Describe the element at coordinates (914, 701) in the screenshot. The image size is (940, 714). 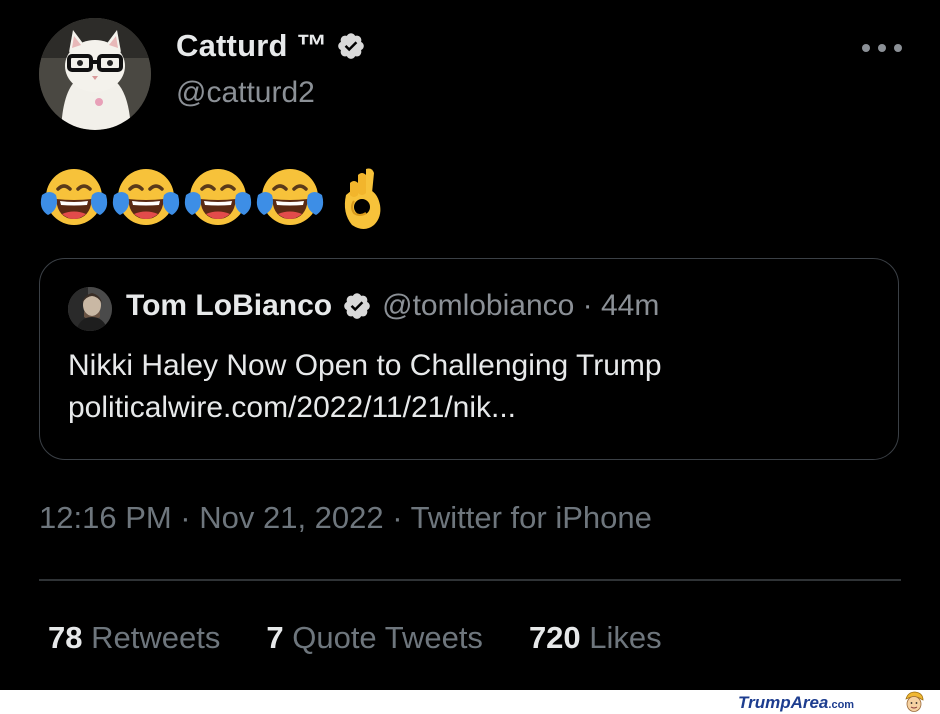
I see `watermark-logo-icon` at that location.